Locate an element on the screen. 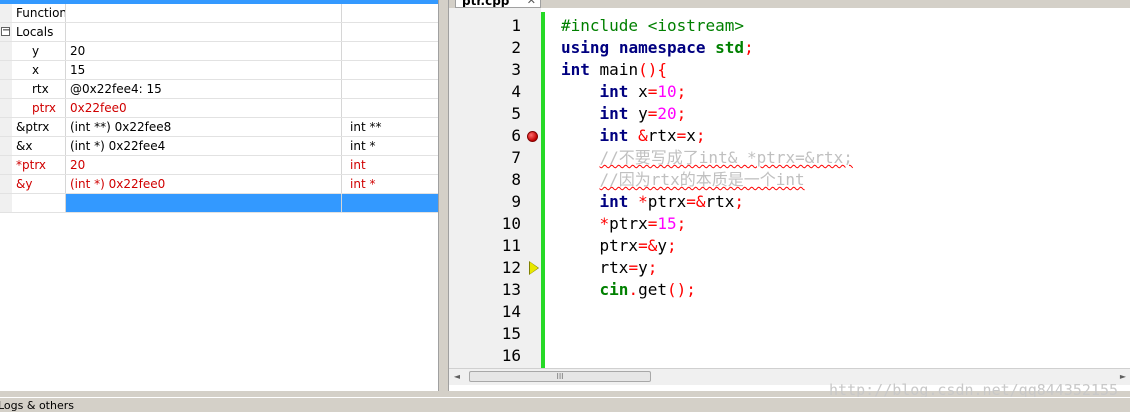 The height and width of the screenshot is (412, 1130). watch-row-rtx: rtx @0x22fee4: 15 is located at coordinates (219, 89).